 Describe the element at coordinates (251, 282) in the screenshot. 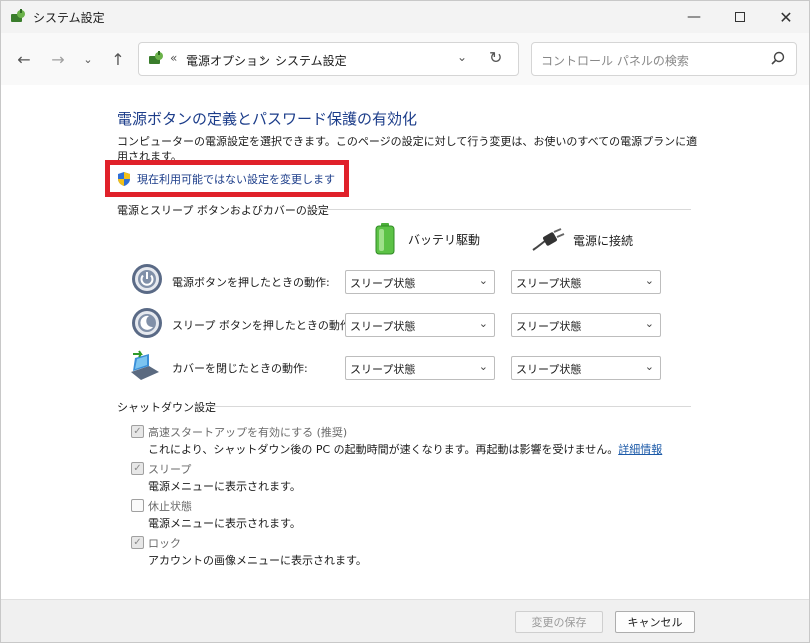

I see `power-button-label: 電源ボタンを押したときの動作:` at that location.